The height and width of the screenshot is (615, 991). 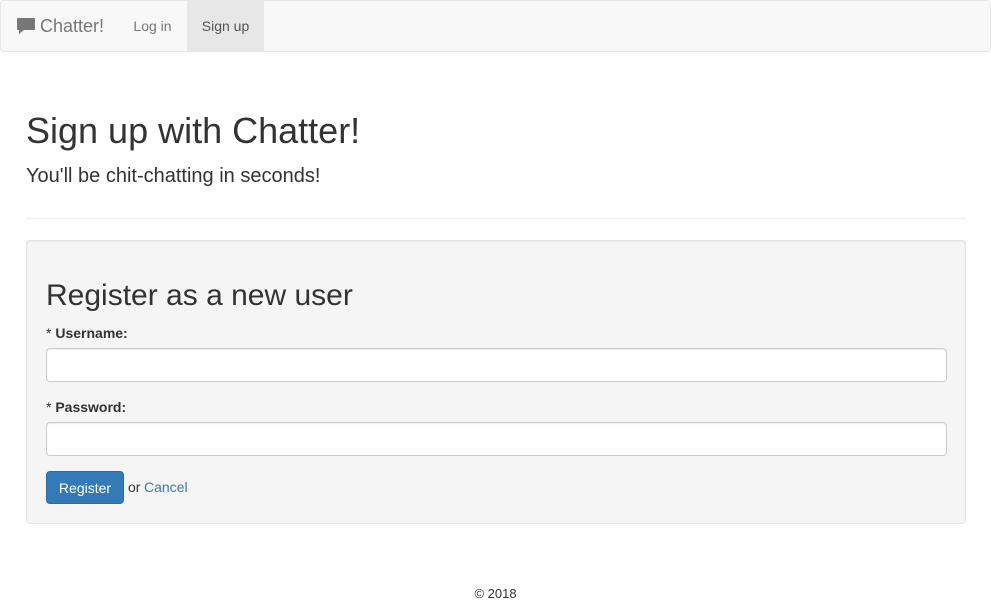 I want to click on password-input, so click(x=496, y=439).